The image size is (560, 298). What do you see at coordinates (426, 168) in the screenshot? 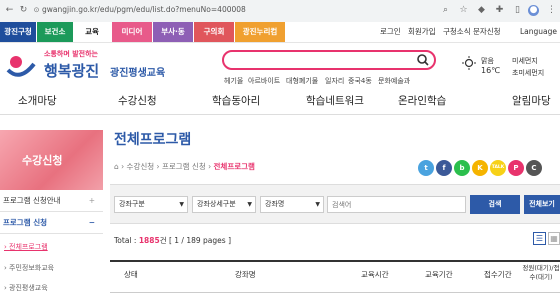
I see `twitter-icon: t` at bounding box center [426, 168].